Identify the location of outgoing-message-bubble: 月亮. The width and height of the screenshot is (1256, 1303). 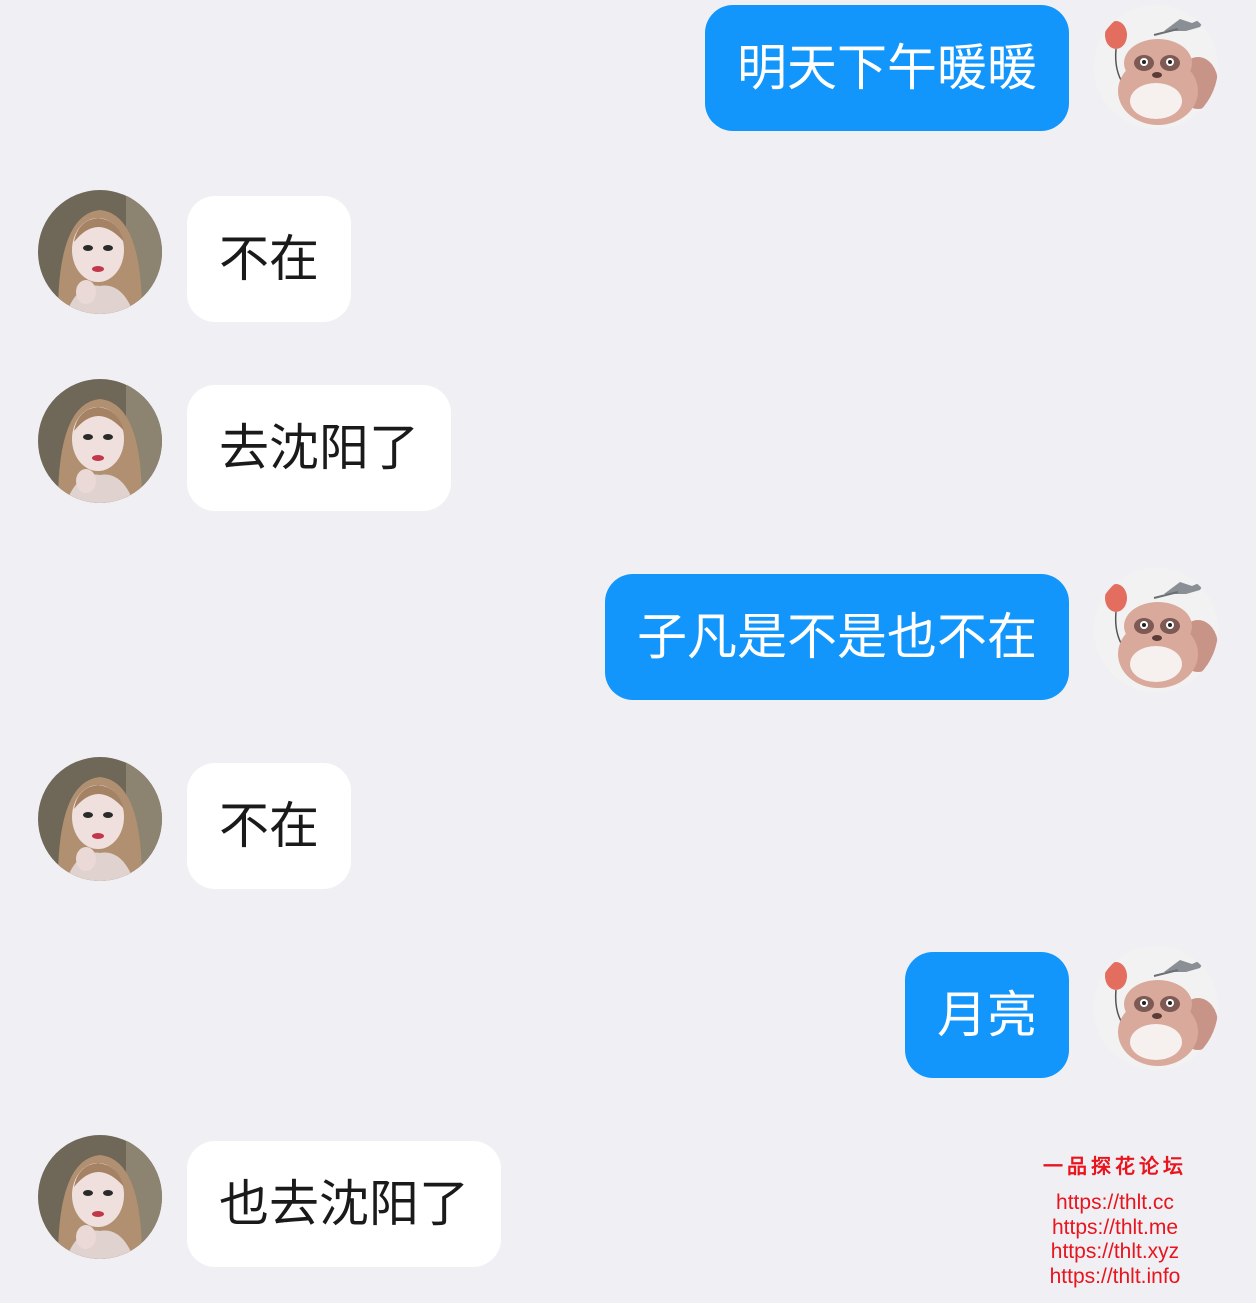
(987, 1015).